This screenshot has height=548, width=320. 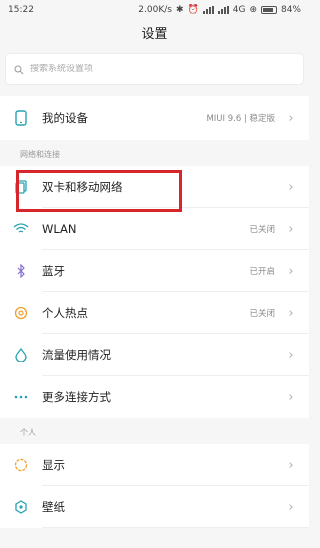 I want to click on data-usage-label: 流量使用情况, so click(x=76, y=355).